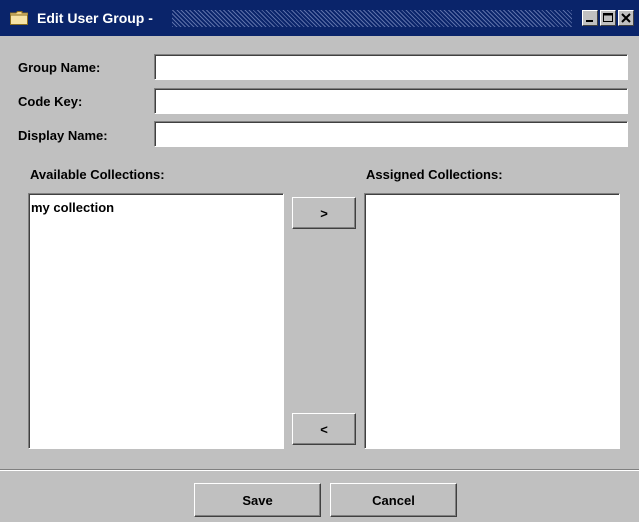 The width and height of the screenshot is (639, 522). Describe the element at coordinates (156, 205) in the screenshot. I see `list-item: my collection` at that location.